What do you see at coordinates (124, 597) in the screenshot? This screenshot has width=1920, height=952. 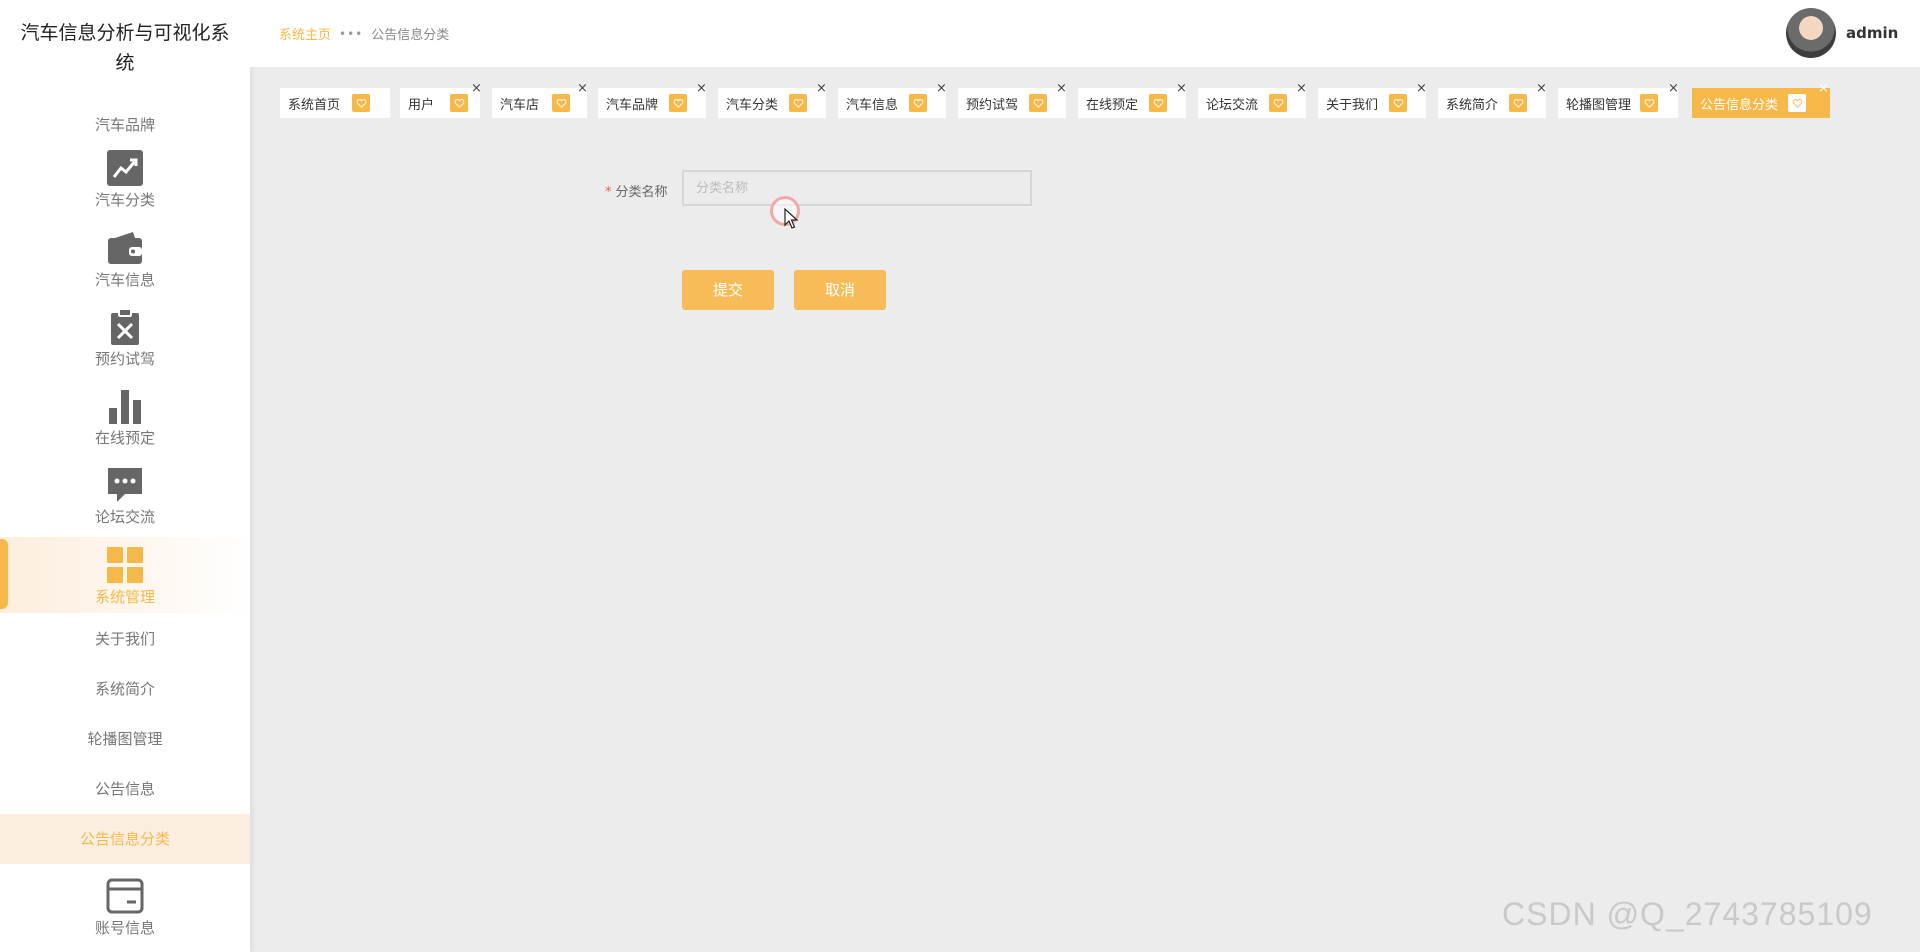 I see `sidebar-item-label: 系统管理` at bounding box center [124, 597].